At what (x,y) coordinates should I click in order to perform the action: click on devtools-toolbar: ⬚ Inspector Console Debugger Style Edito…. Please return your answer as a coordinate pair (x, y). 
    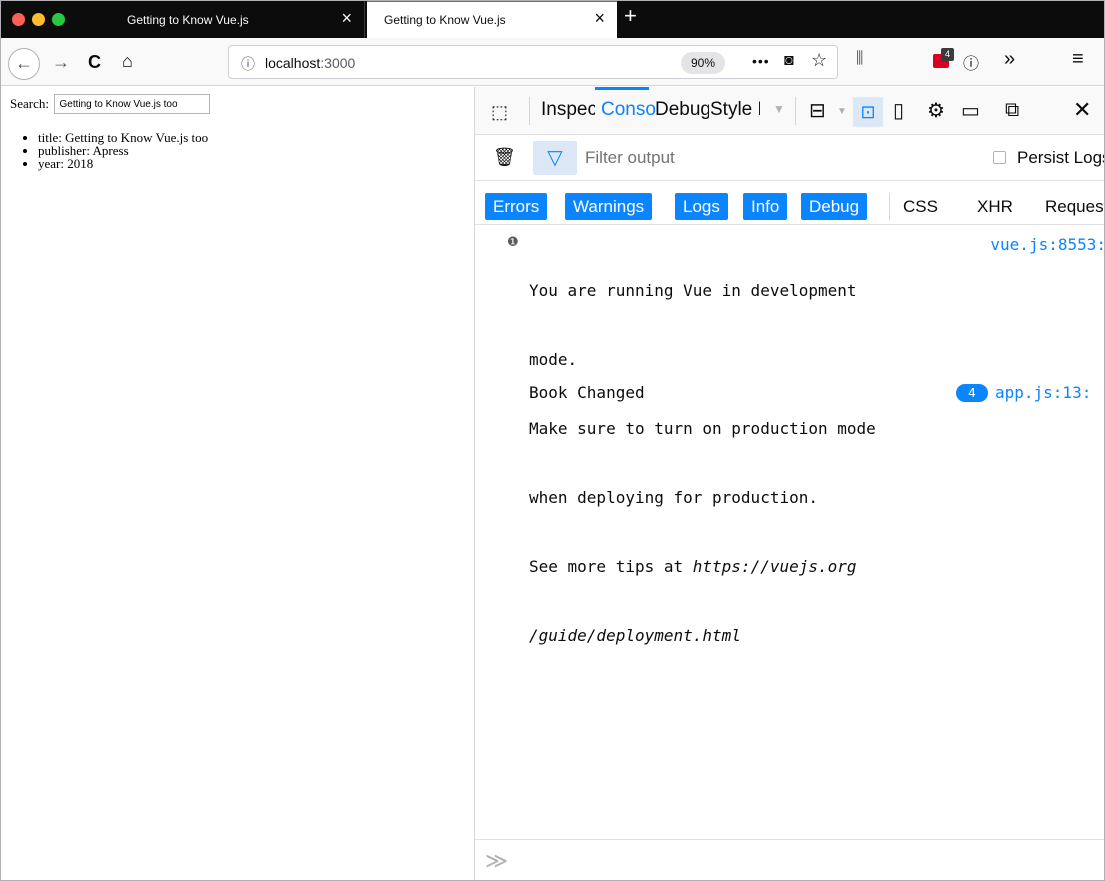
    Looking at the image, I should click on (790, 111).